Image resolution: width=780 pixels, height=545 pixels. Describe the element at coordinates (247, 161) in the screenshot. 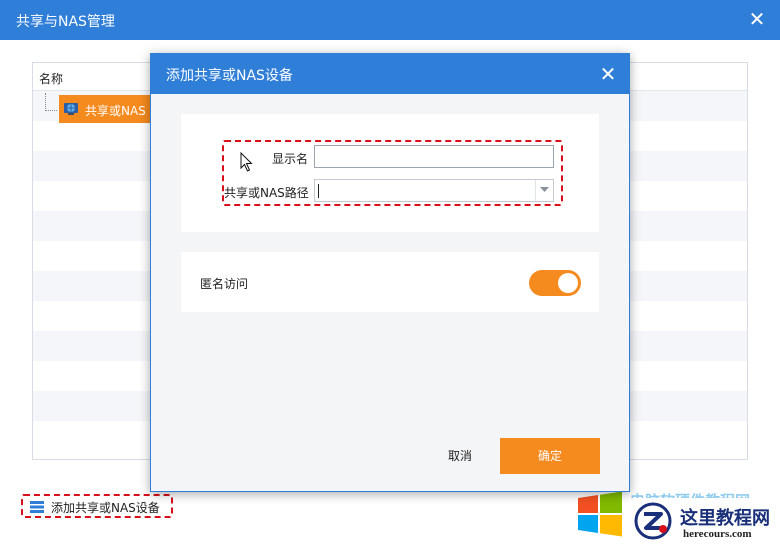

I see `mouse-cursor-icon` at that location.